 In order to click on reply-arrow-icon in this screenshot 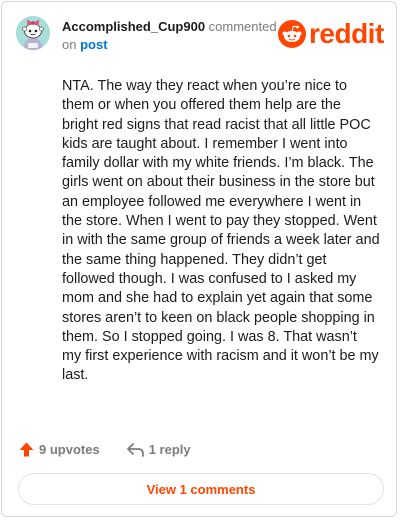, I will do `click(135, 449)`.